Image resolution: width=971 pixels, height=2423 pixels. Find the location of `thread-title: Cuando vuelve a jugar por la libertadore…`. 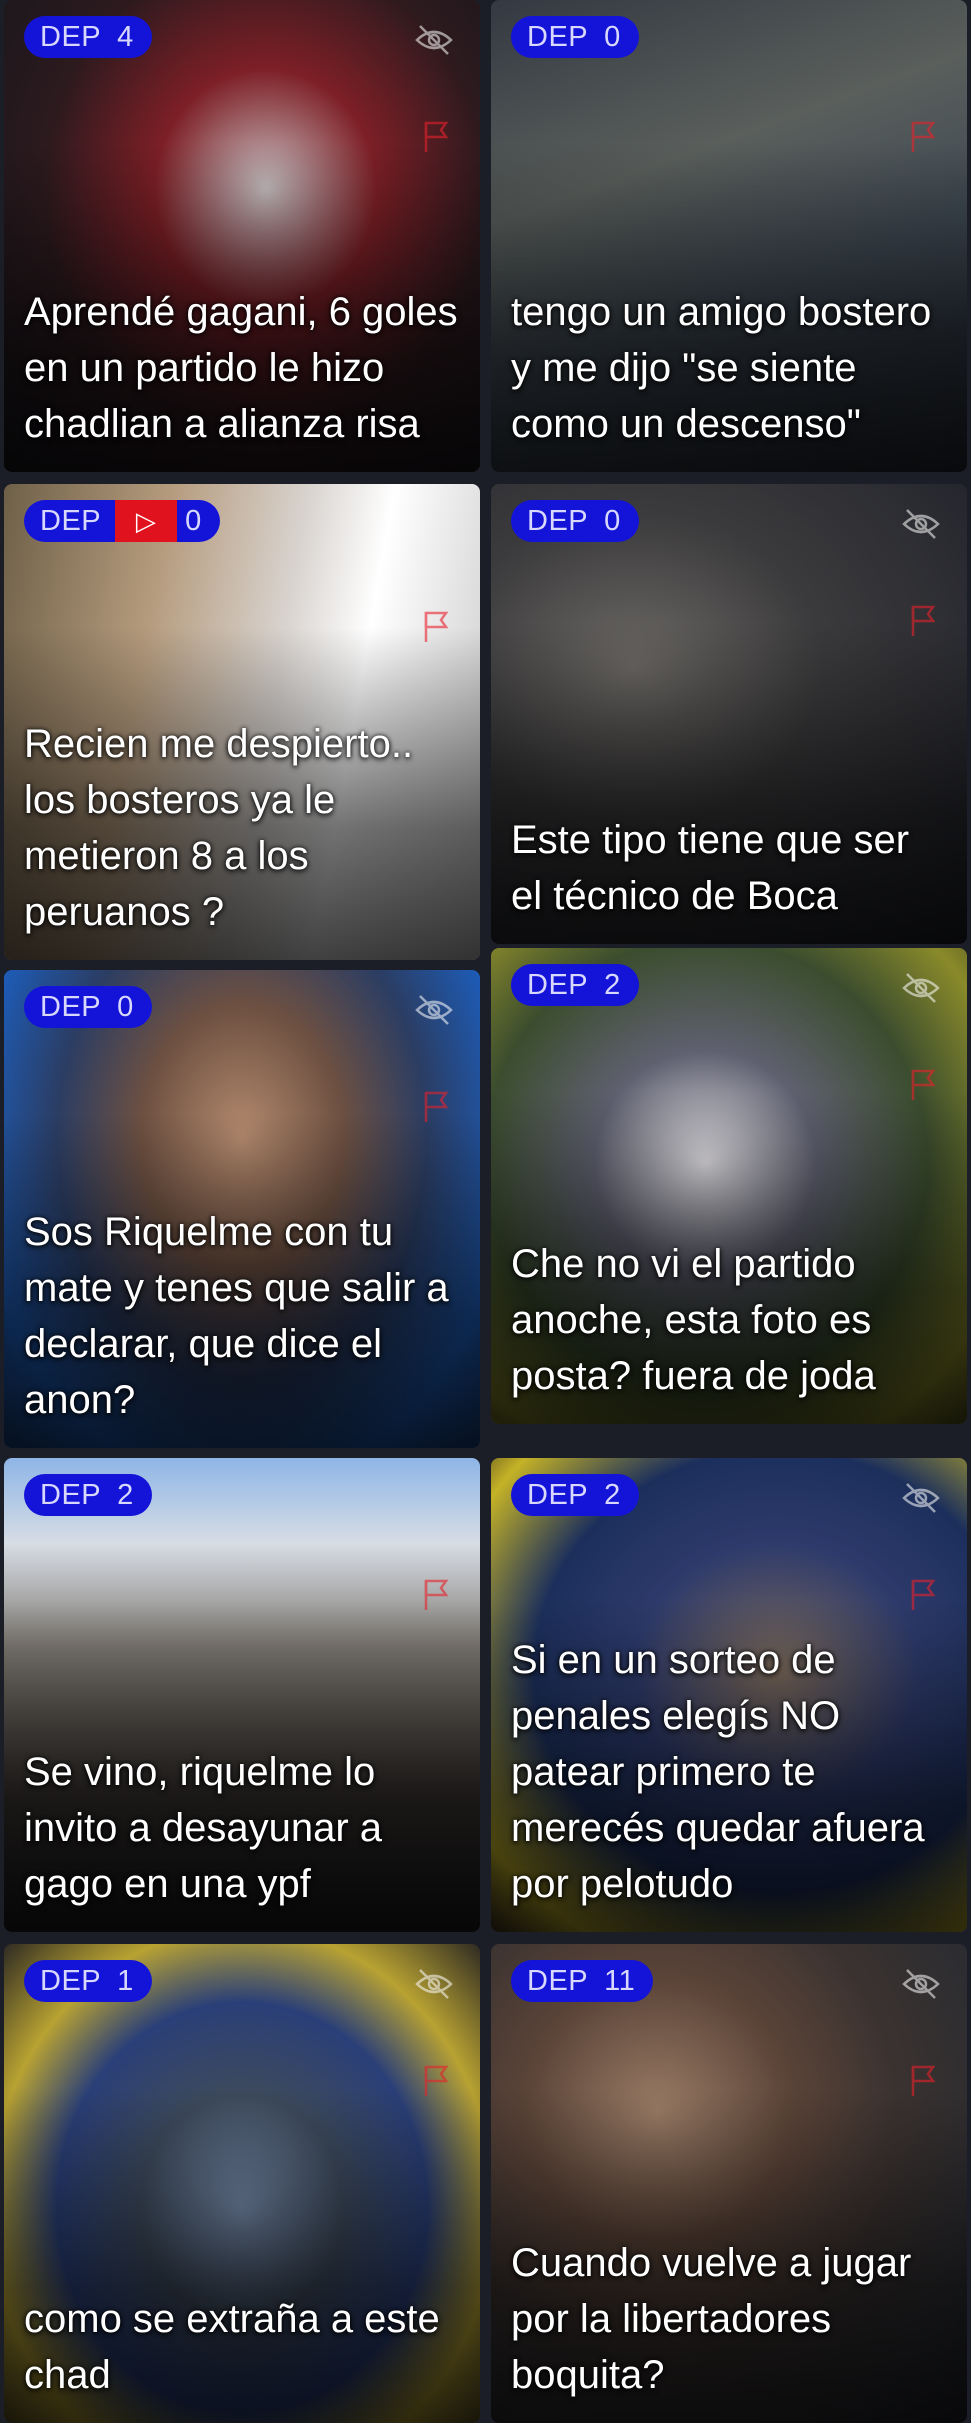

thread-title: Cuando vuelve a jugar por la libertadore… is located at coordinates (711, 2319).